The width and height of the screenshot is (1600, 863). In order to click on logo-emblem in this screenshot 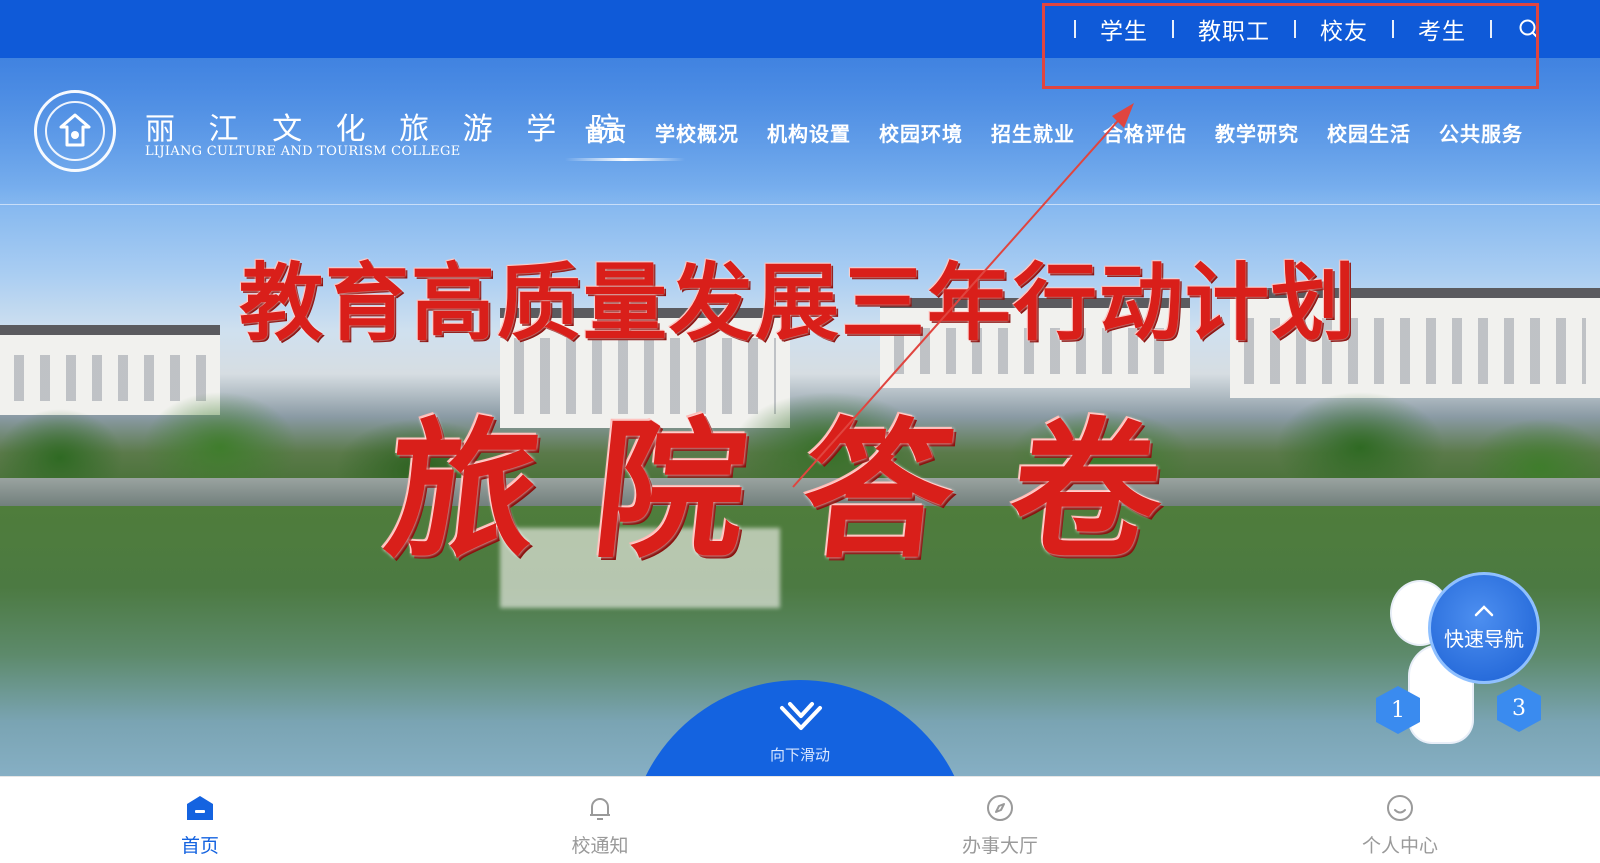, I will do `click(75, 131)`.